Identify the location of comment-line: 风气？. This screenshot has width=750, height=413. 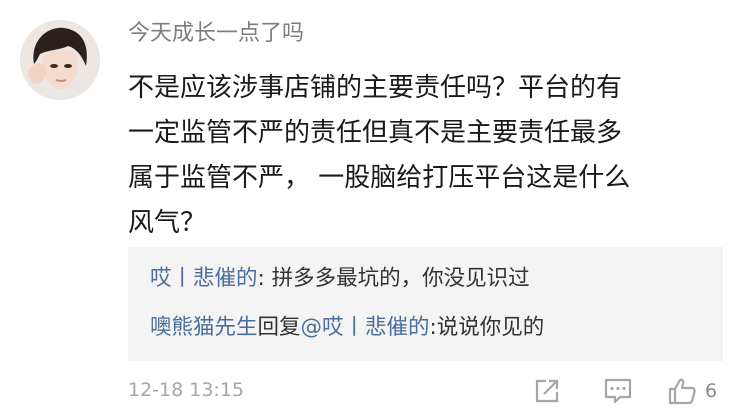
(167, 223).